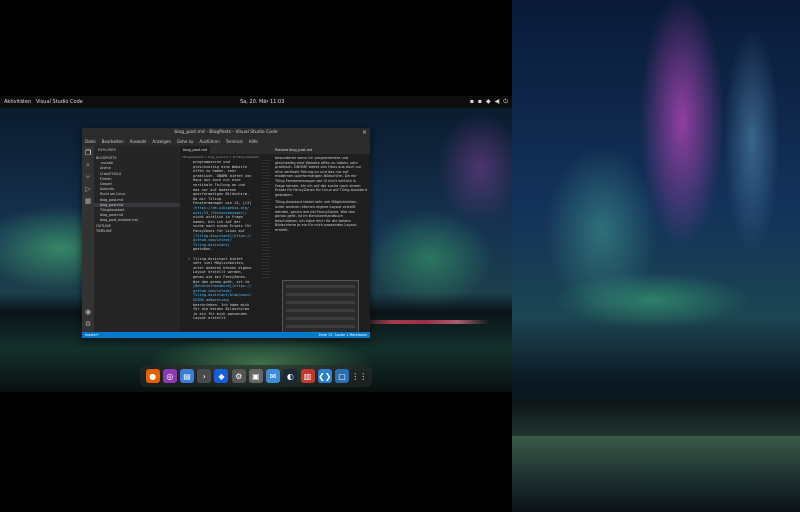 The height and width of the screenshot is (512, 800). I want to click on code-text: kamen, bin ich auf der, so click(217, 221).